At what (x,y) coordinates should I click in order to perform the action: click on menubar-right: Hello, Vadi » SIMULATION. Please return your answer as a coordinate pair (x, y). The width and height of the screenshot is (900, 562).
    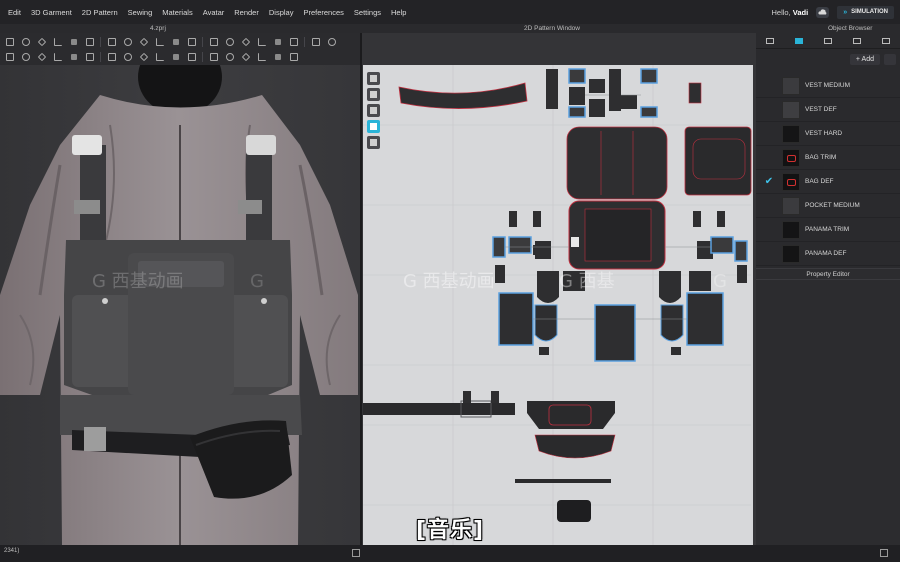
    Looking at the image, I should click on (832, 12).